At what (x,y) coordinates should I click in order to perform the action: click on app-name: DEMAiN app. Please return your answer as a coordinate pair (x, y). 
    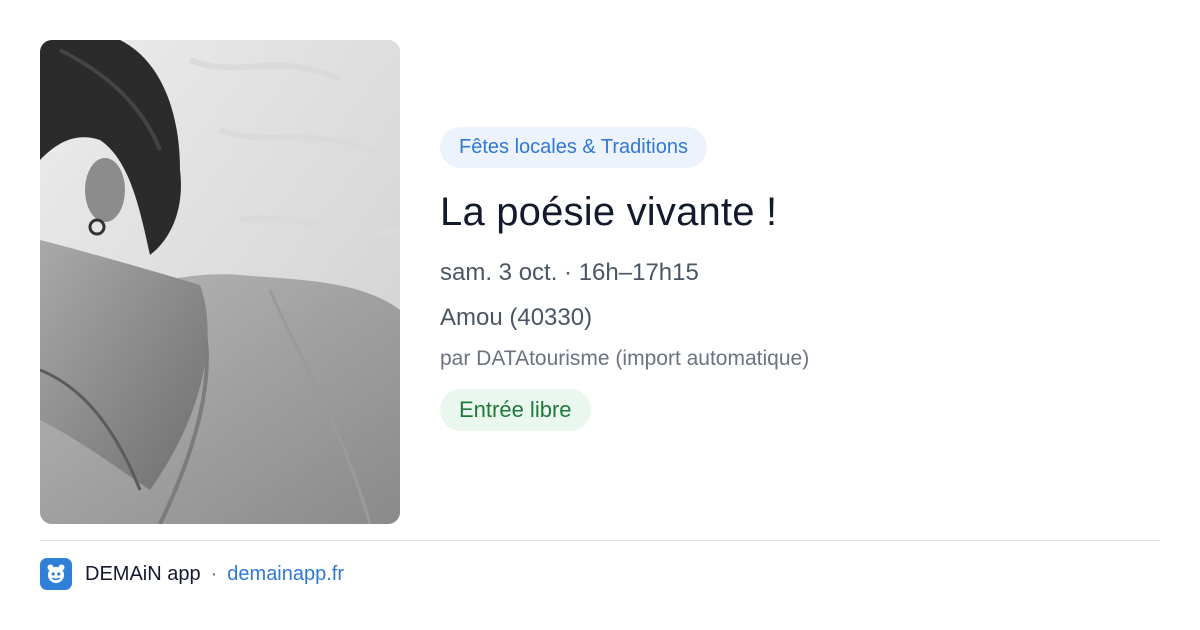
    Looking at the image, I should click on (143, 573).